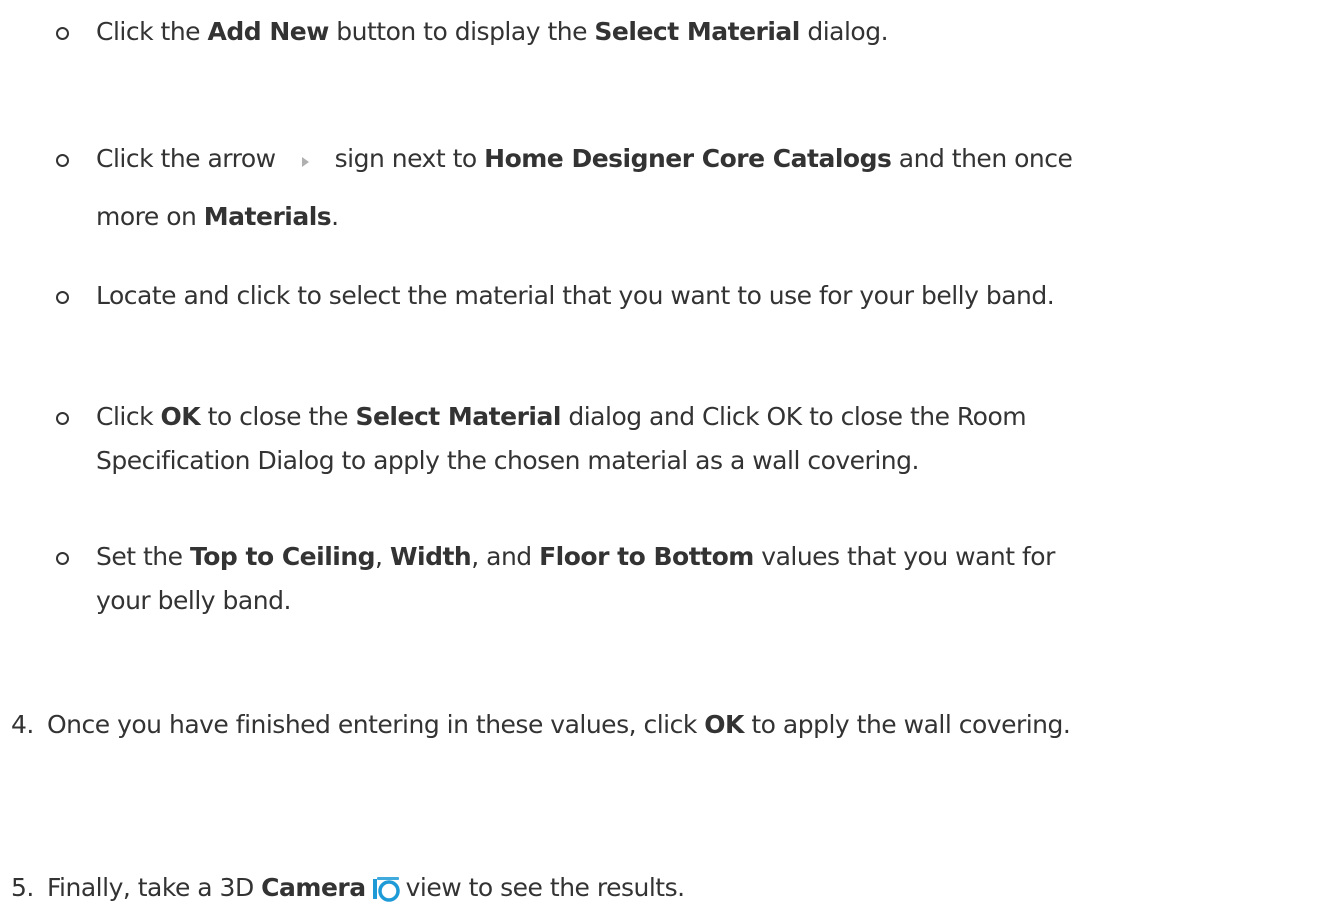 This screenshot has height=924, width=1343. What do you see at coordinates (268, 31) in the screenshot?
I see `bold-term: Add New` at bounding box center [268, 31].